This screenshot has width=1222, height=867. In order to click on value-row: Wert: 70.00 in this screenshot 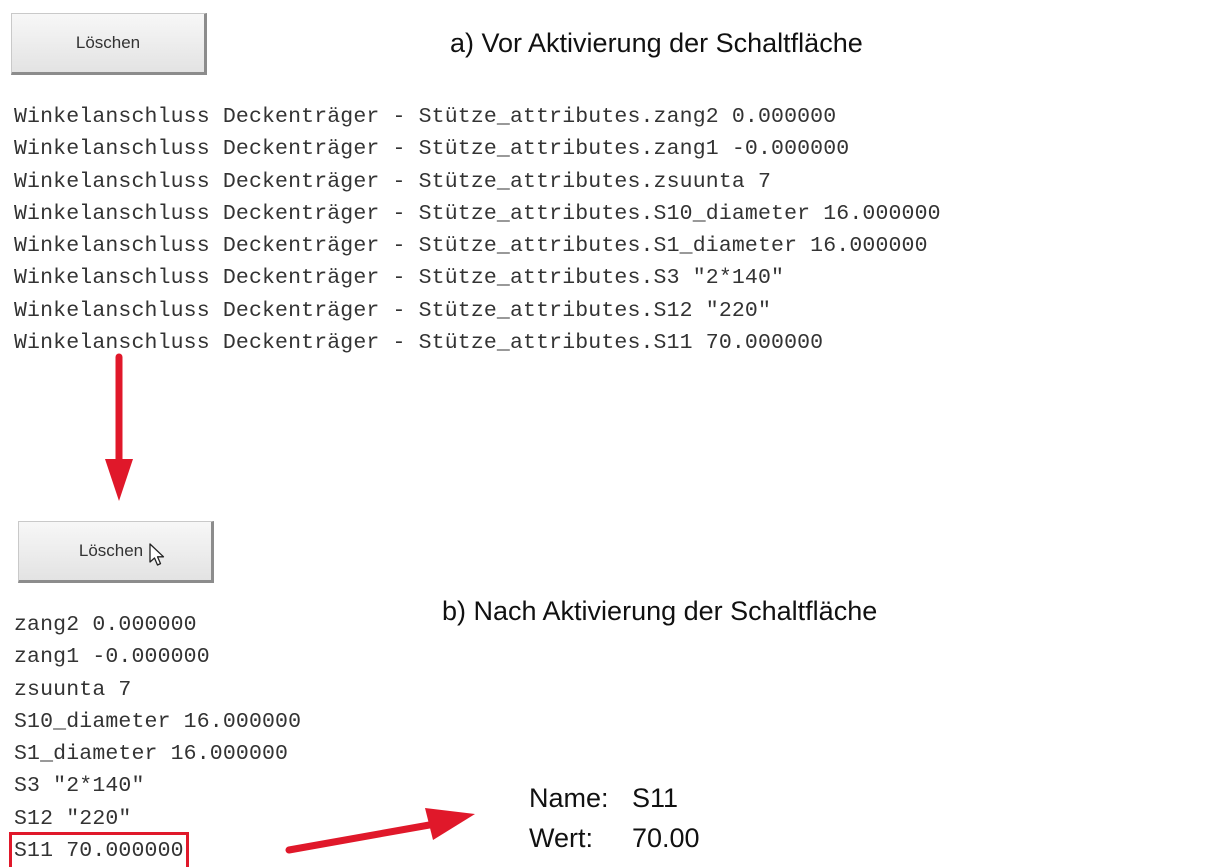, I will do `click(614, 838)`.